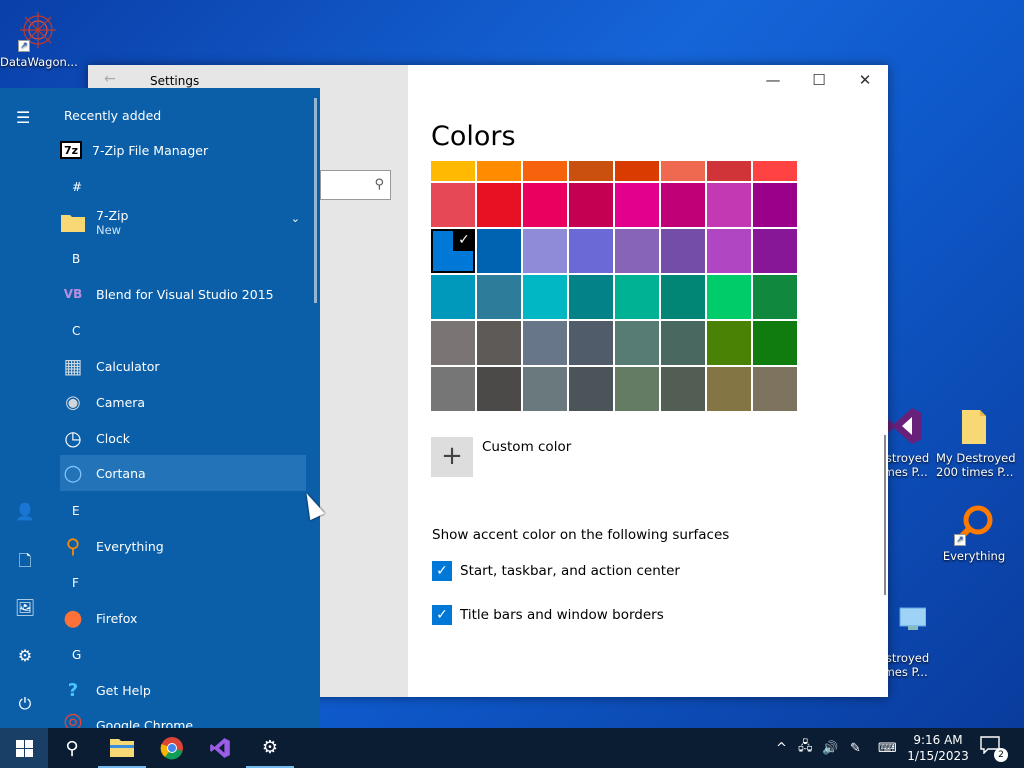 Image resolution: width=1024 pixels, height=768 pixels. I want to click on taskbar-chrome, so click(172, 748).